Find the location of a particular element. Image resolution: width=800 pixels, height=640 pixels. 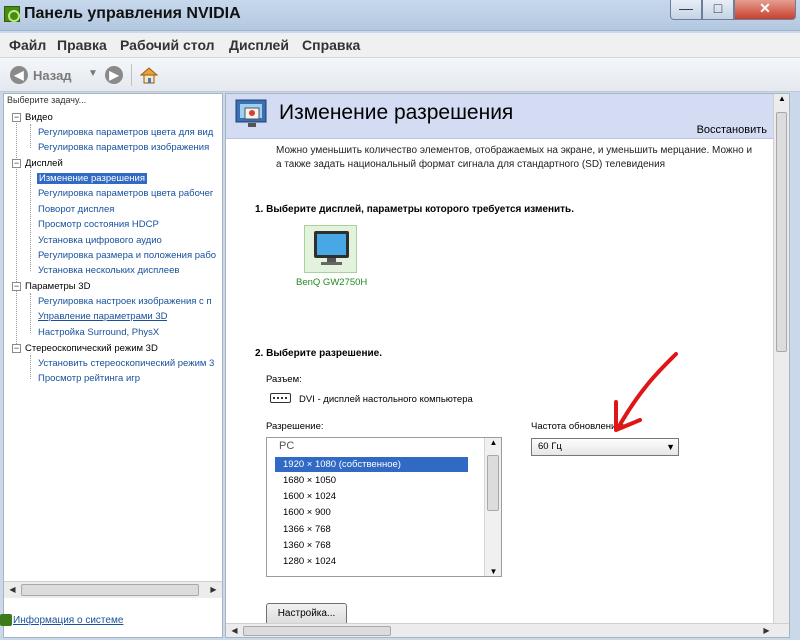

tree-item-set-stereo: Установить стереоскопический режим 3 is located at coordinates (129, 363).